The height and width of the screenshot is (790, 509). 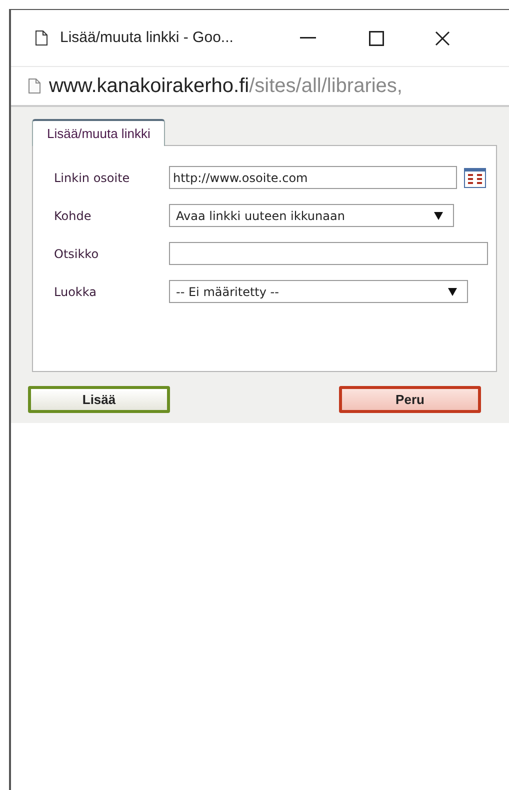 What do you see at coordinates (475, 178) in the screenshot?
I see `browse-list-icon` at bounding box center [475, 178].